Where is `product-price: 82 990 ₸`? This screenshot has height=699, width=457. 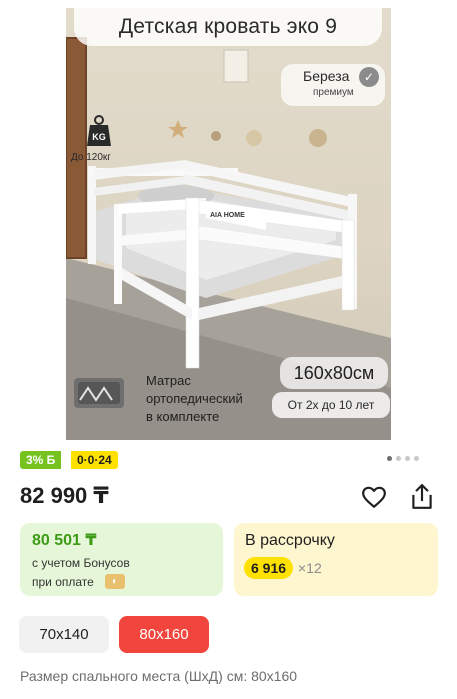 product-price: 82 990 ₸ is located at coordinates (64, 495).